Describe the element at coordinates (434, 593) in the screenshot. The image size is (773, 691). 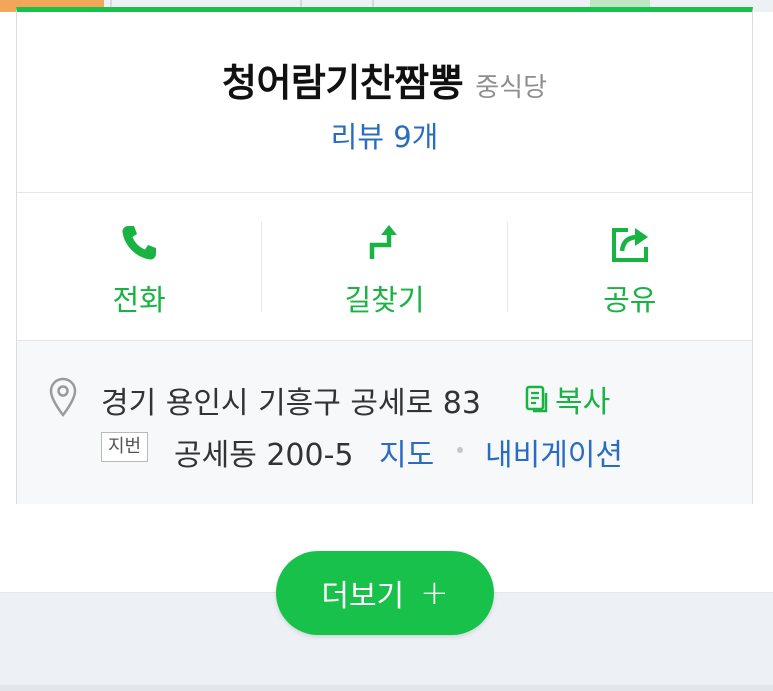
I see `plus-icon: +` at that location.